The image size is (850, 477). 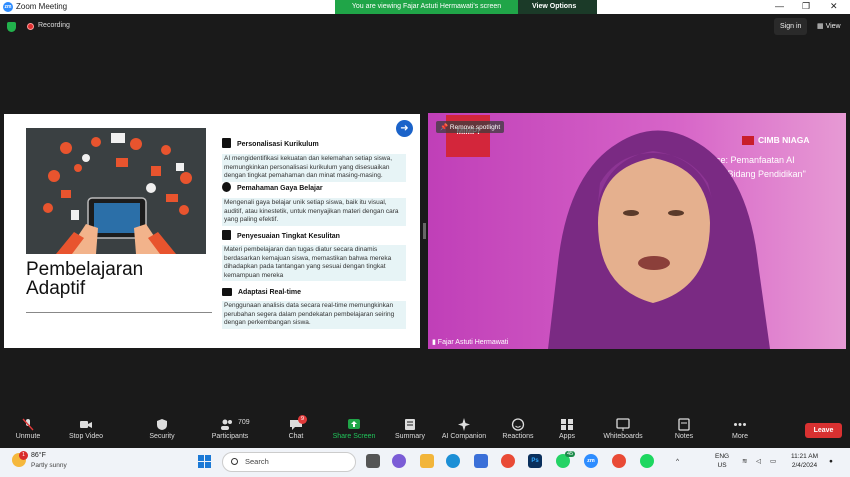 What do you see at coordinates (623, 424) in the screenshot?
I see `whiteboard-icon` at bounding box center [623, 424].